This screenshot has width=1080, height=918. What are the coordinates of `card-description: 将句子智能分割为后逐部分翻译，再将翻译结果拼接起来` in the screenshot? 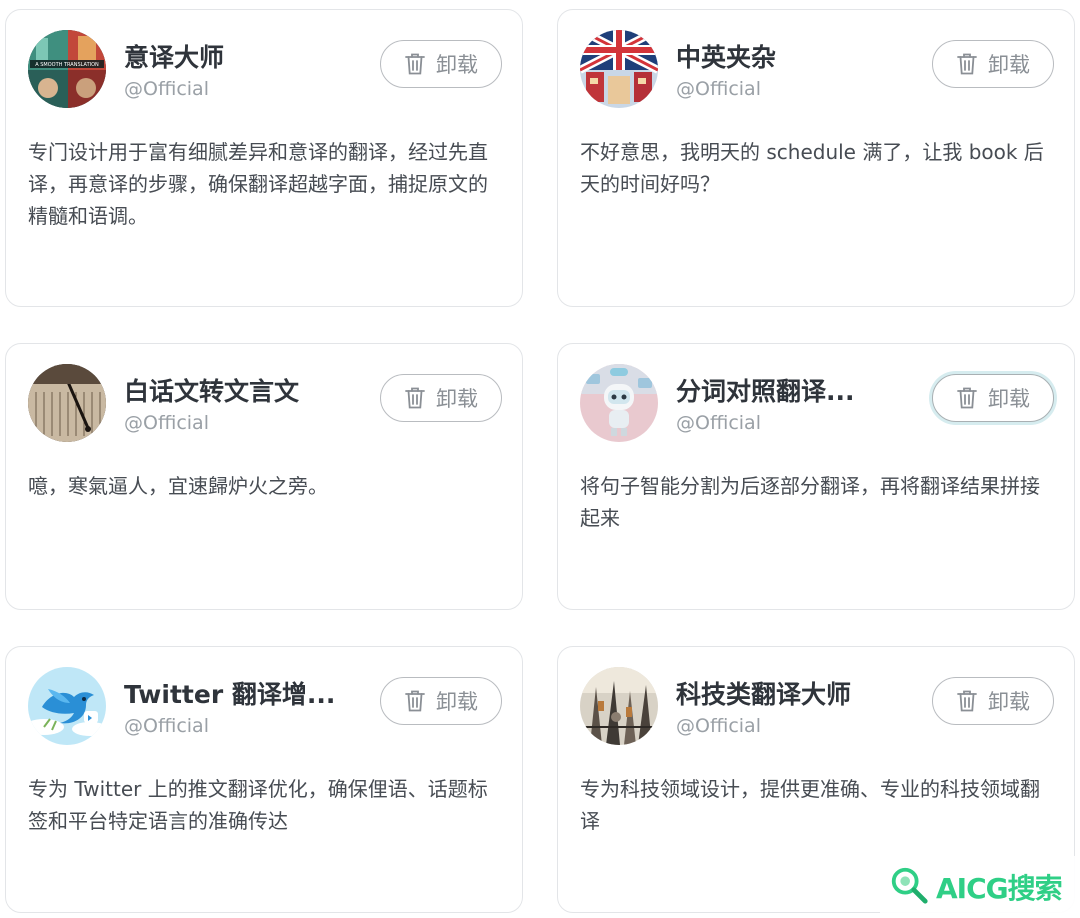 It's located at (810, 502).